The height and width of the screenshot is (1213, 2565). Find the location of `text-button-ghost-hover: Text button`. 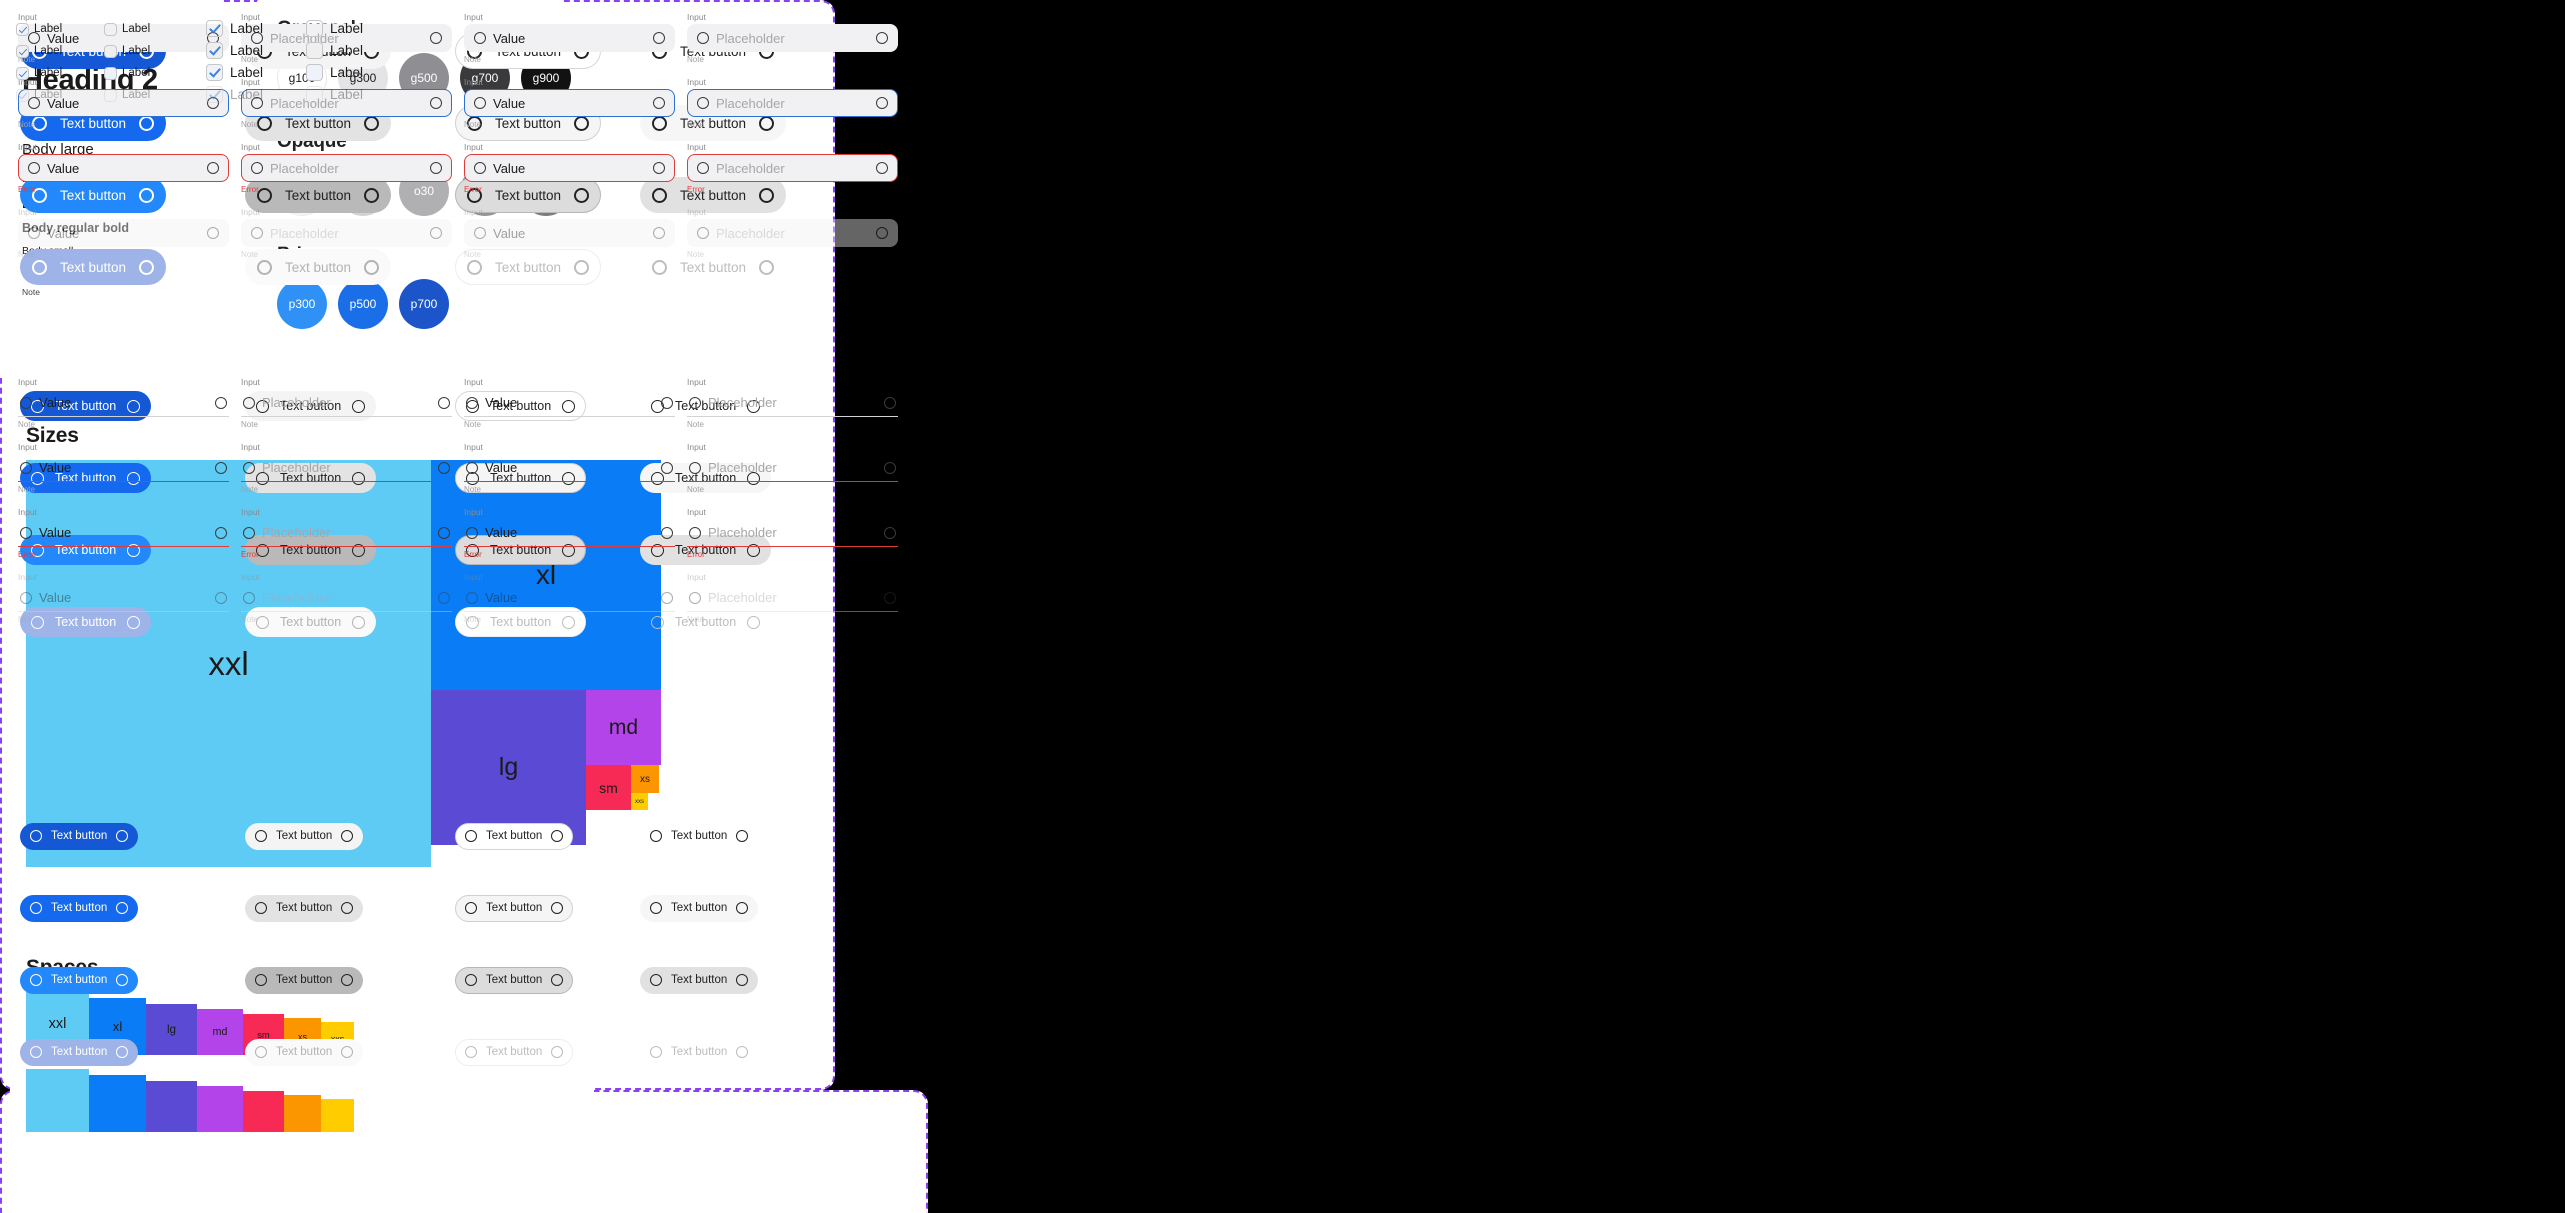

text-button-ghost-hover: Text button is located at coordinates (699, 908).